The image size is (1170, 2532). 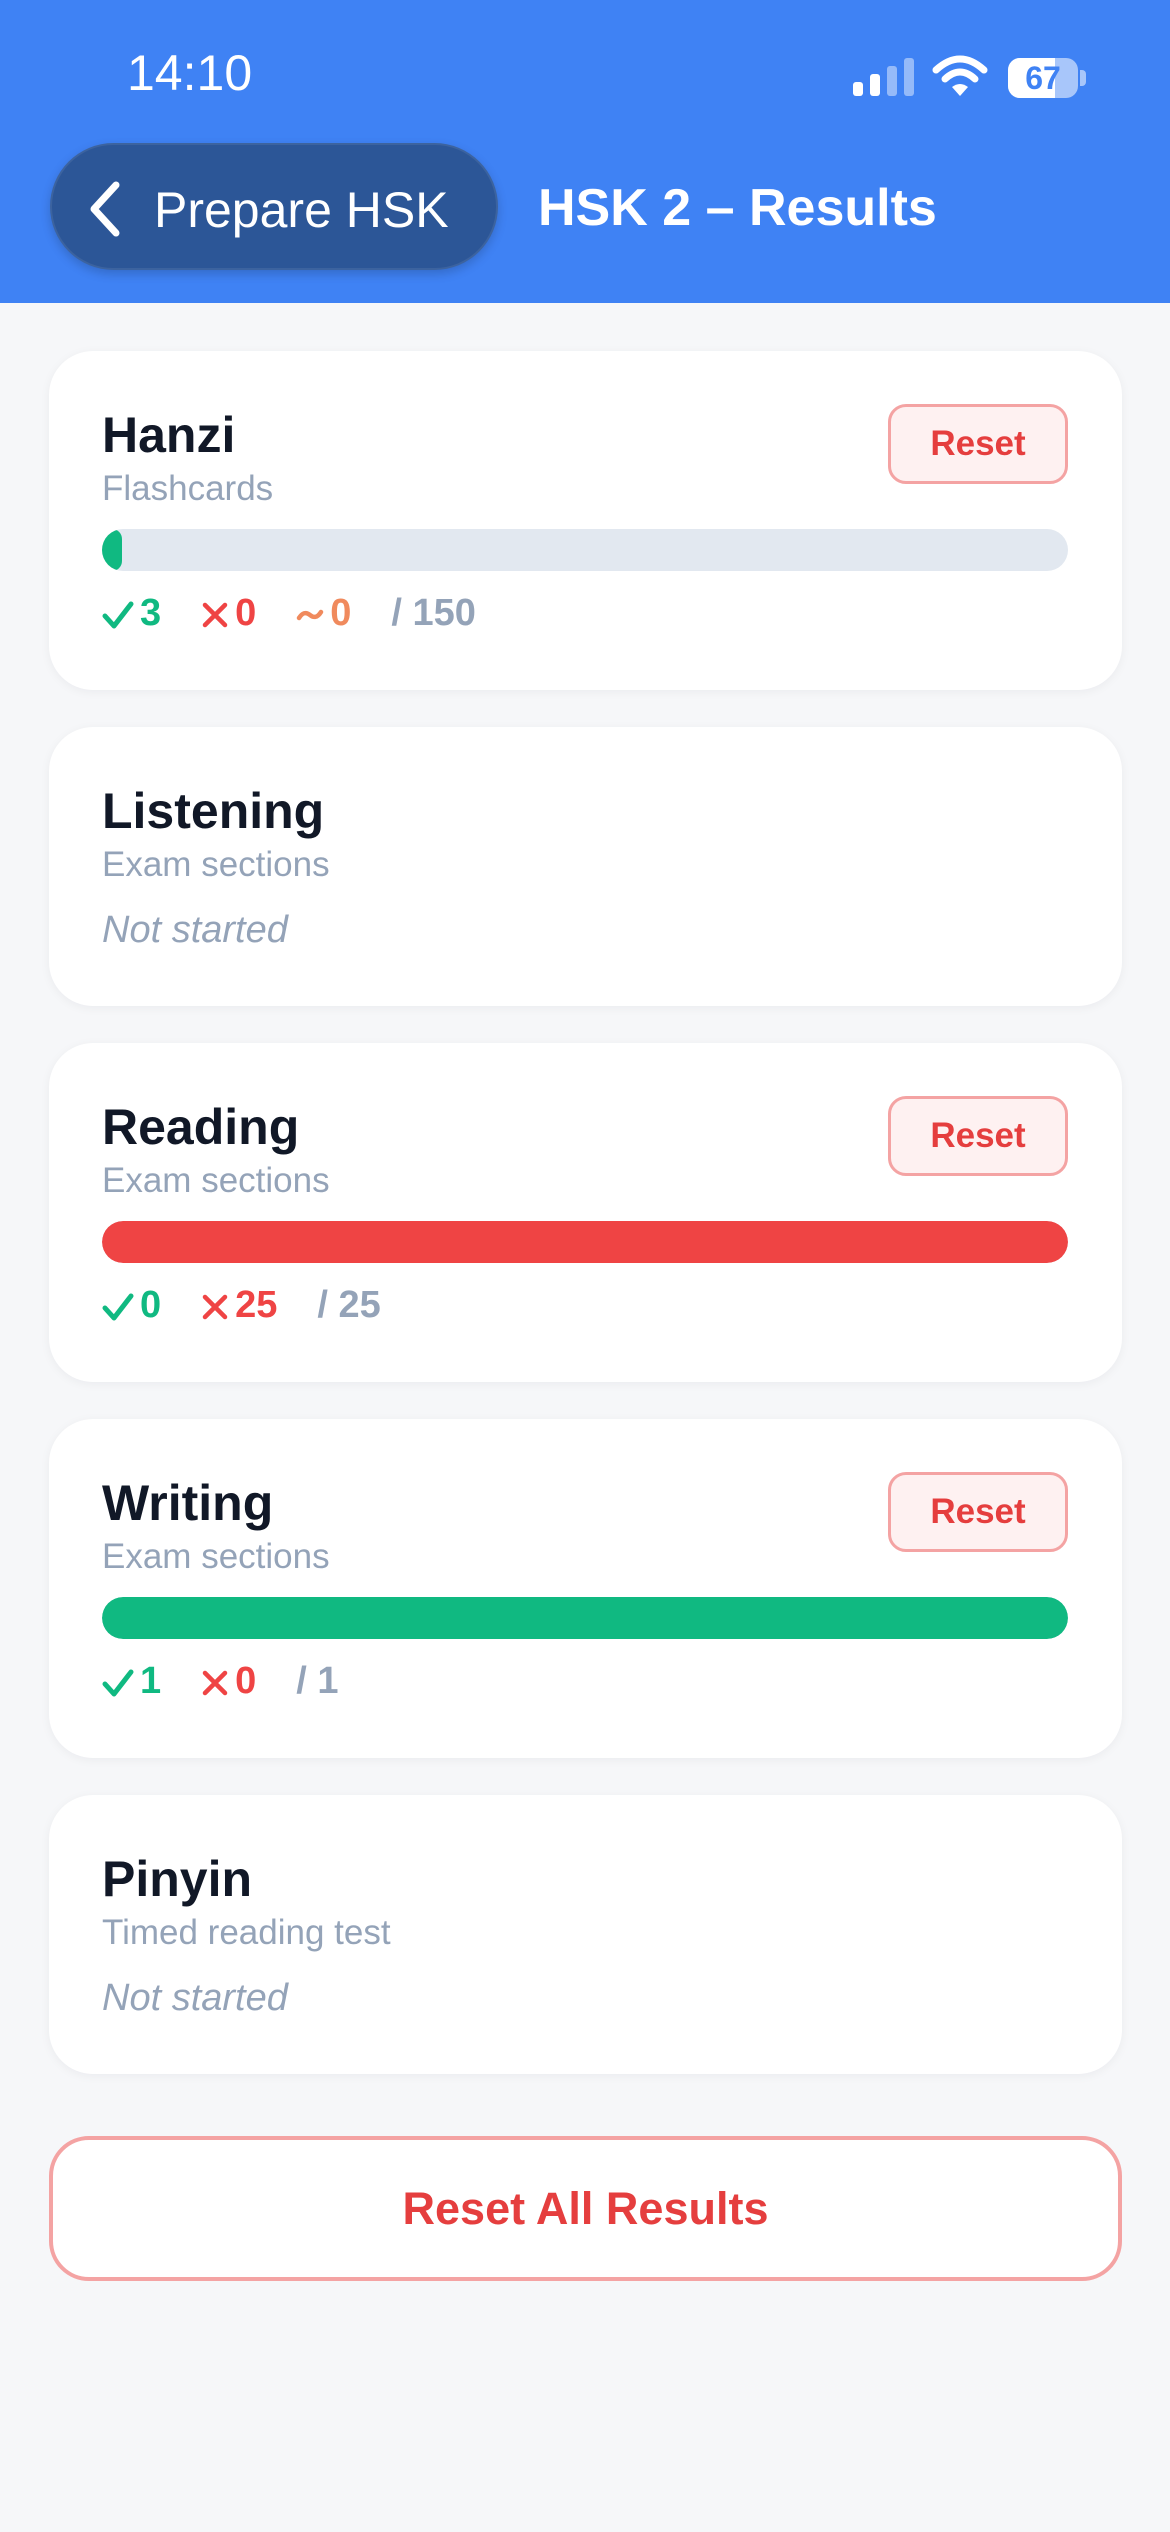 I want to click on cellular-signal-icon, so click(x=883, y=77).